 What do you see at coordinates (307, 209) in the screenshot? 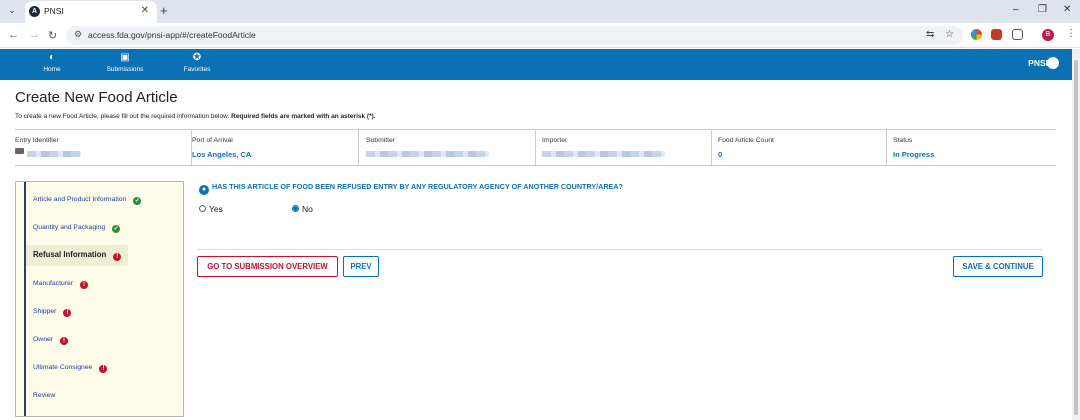
I see `radio-no-label: No` at bounding box center [307, 209].